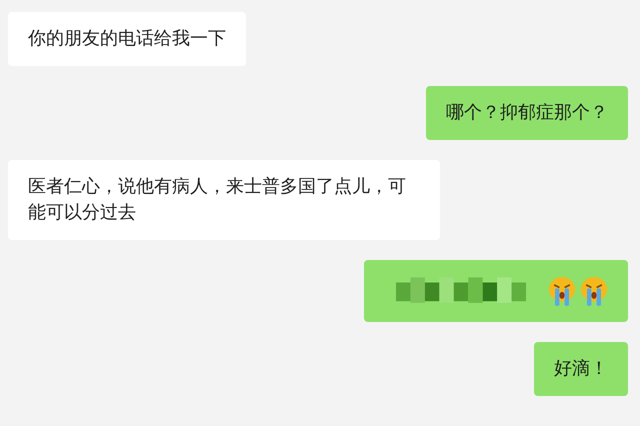 The height and width of the screenshot is (426, 640). Describe the element at coordinates (217, 200) in the screenshot. I see `message-text: 医者仁心，说他有病人，来士普多国了点儿，可能可以分过去` at that location.